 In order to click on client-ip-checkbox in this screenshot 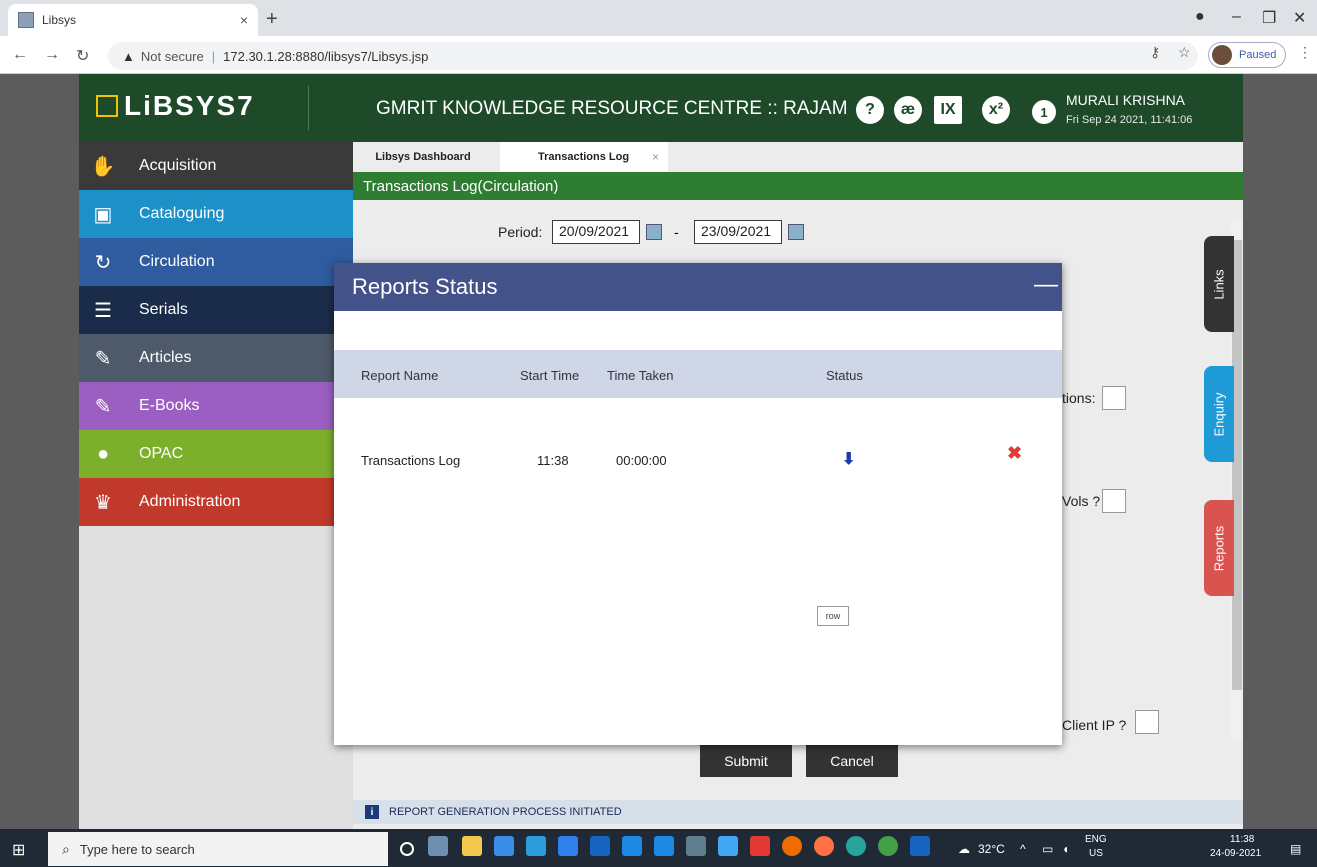, I will do `click(1147, 722)`.